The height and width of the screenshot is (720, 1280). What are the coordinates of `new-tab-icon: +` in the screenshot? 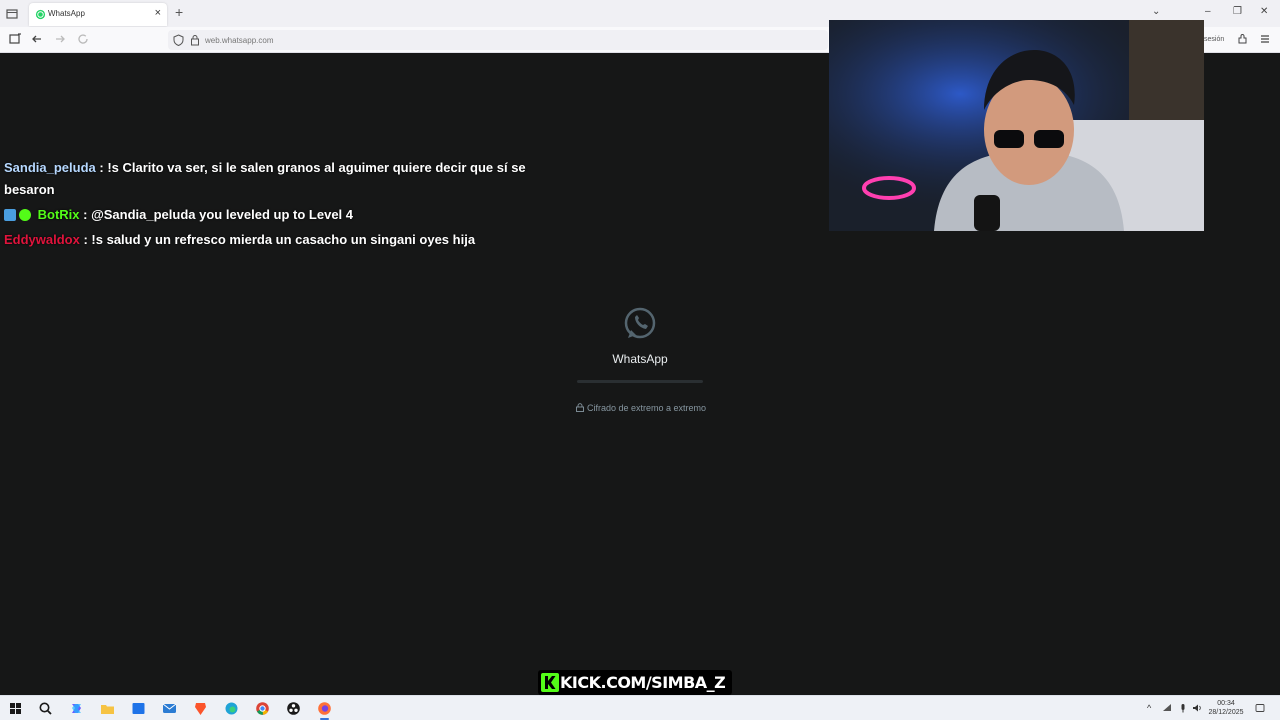 It's located at (179, 12).